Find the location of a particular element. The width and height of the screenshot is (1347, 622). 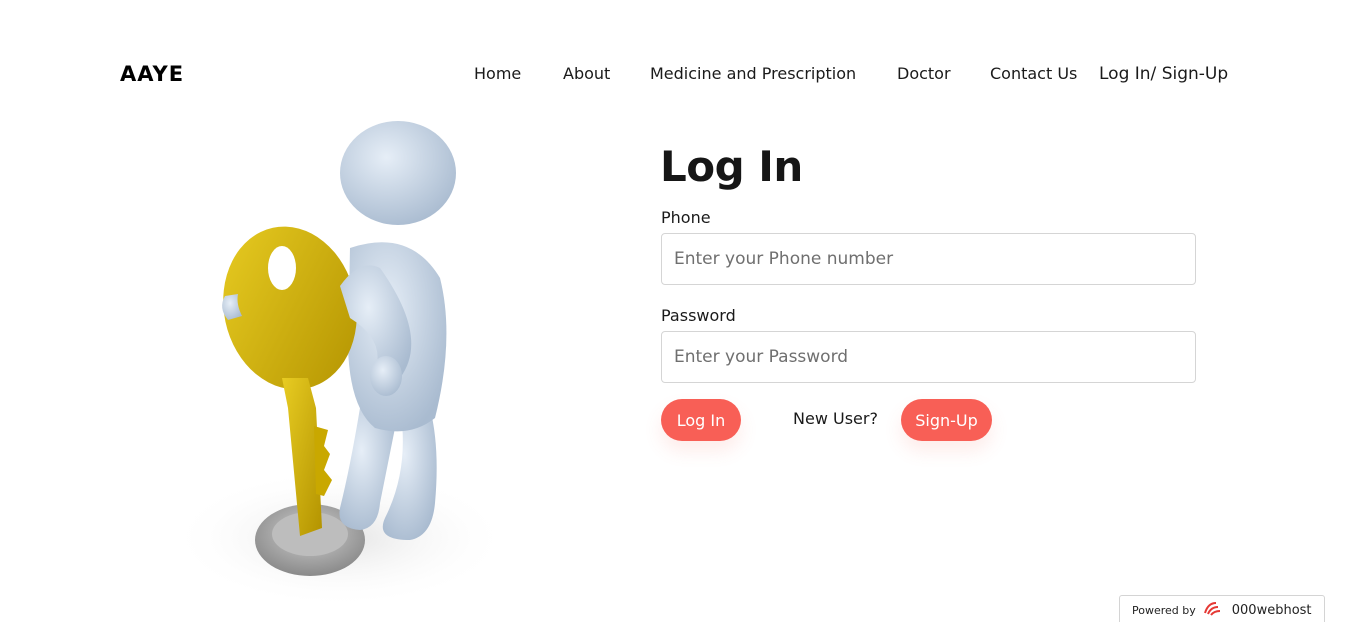

page-title: Log In is located at coordinates (731, 166).